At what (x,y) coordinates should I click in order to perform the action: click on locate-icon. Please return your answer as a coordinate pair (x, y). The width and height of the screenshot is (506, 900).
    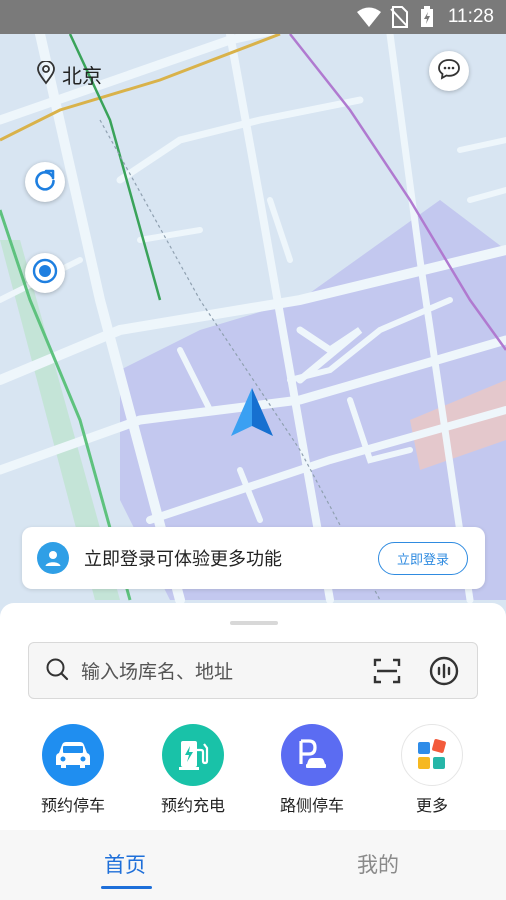
    Looking at the image, I should click on (45, 273).